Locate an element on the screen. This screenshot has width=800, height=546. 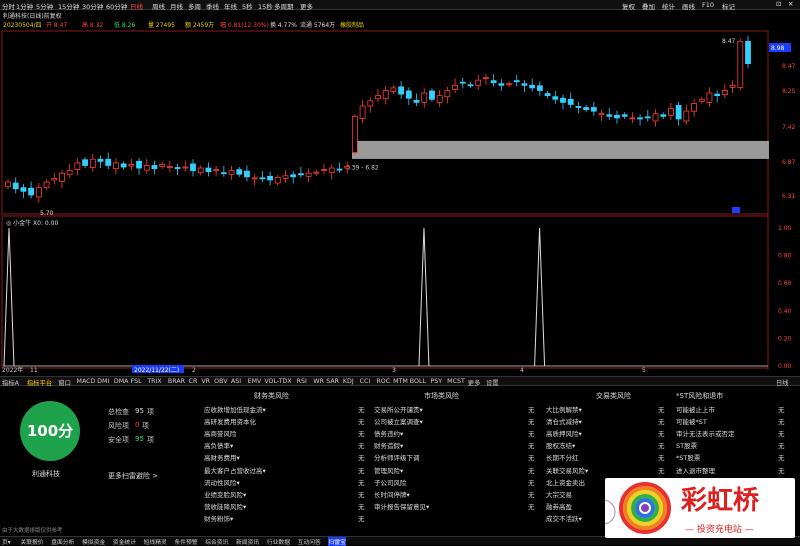
risk-item: 可能被止上市 is located at coordinates (695, 409).